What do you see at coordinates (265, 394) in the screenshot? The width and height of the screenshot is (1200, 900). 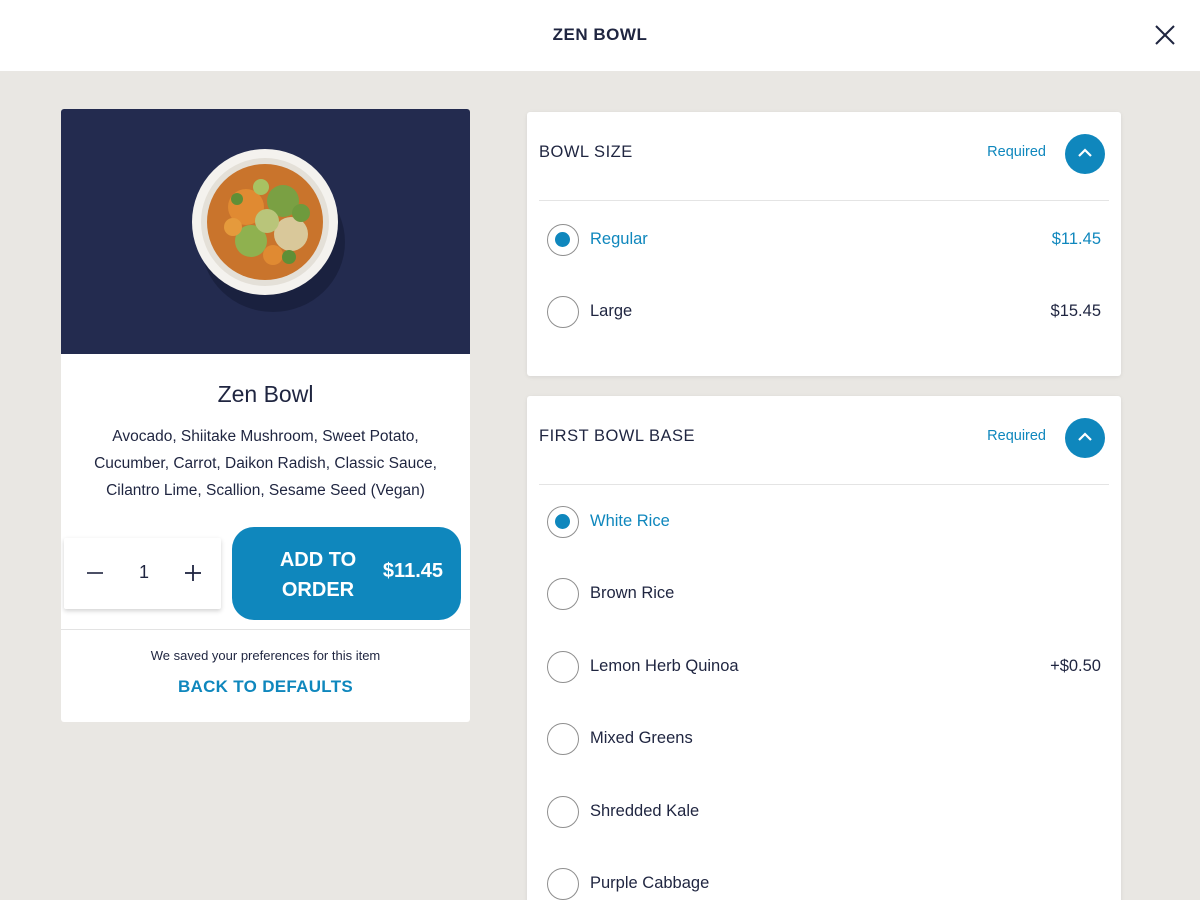 I see `product-name: Zen Bowl` at bounding box center [265, 394].